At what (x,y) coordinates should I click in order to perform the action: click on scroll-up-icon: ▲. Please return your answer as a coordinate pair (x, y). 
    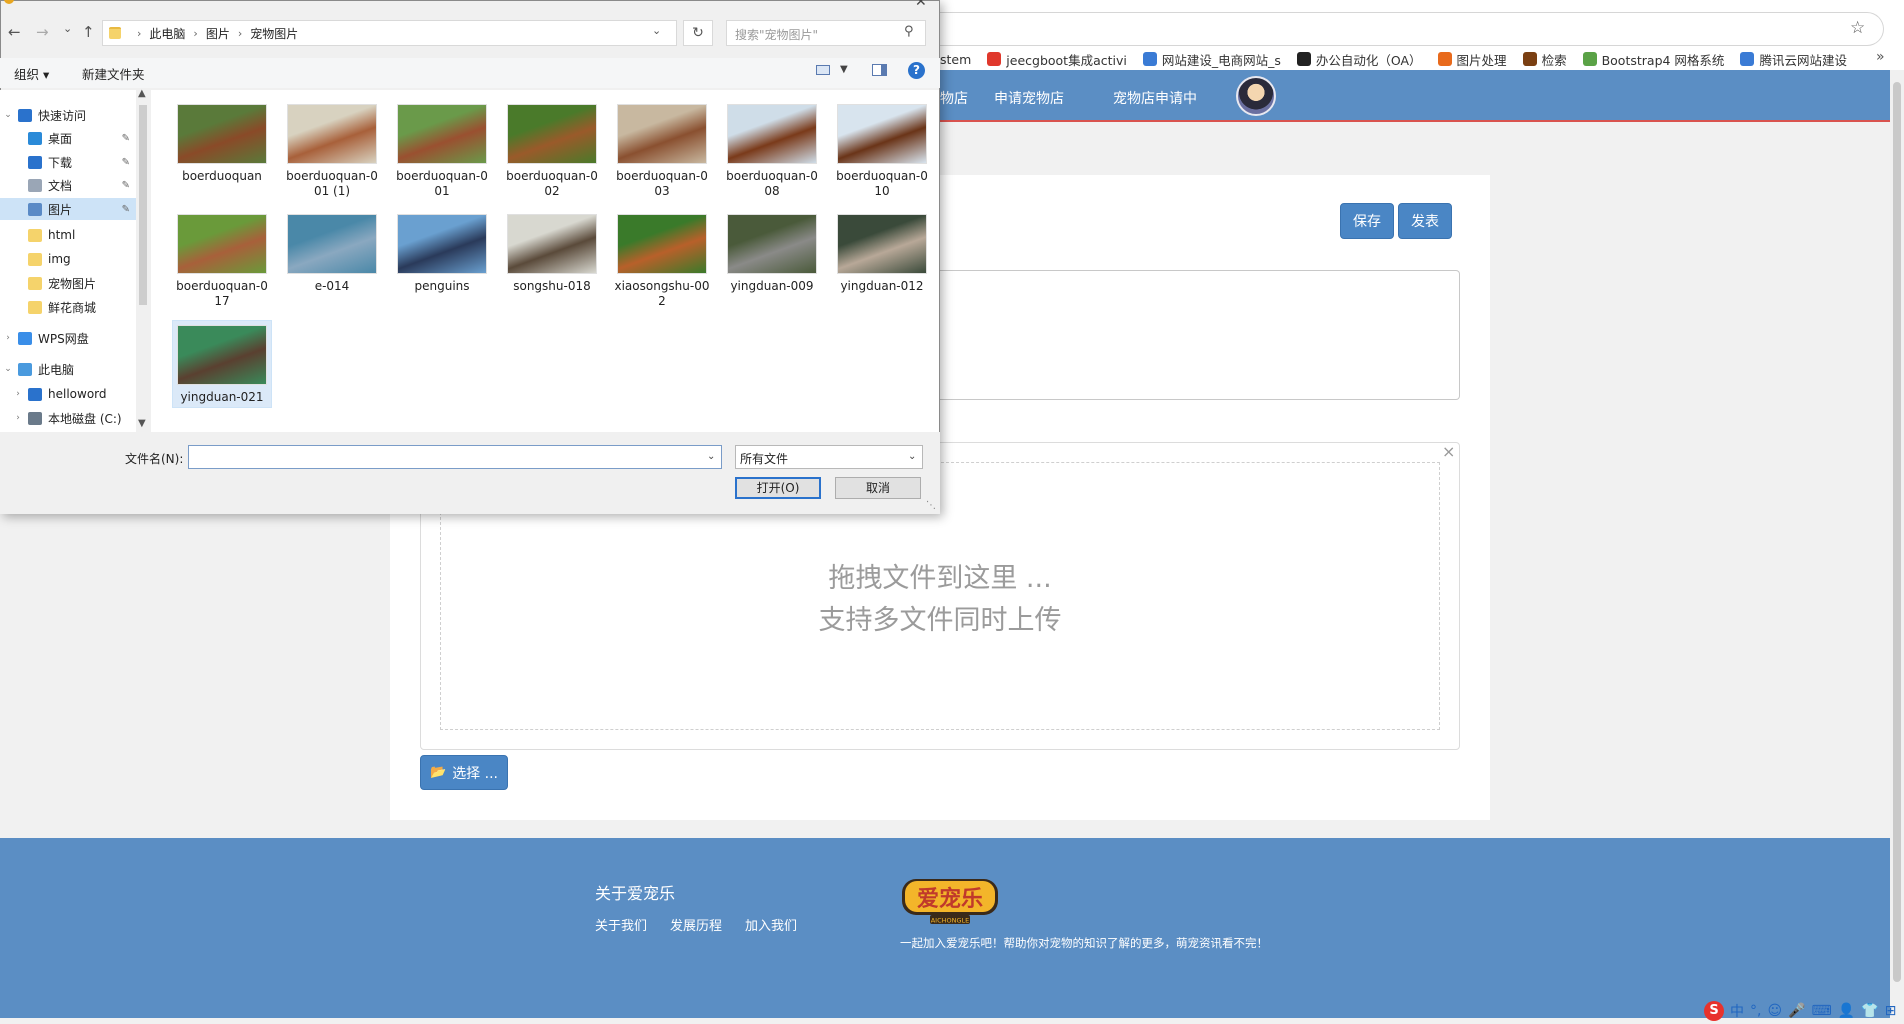
    Looking at the image, I should click on (142, 93).